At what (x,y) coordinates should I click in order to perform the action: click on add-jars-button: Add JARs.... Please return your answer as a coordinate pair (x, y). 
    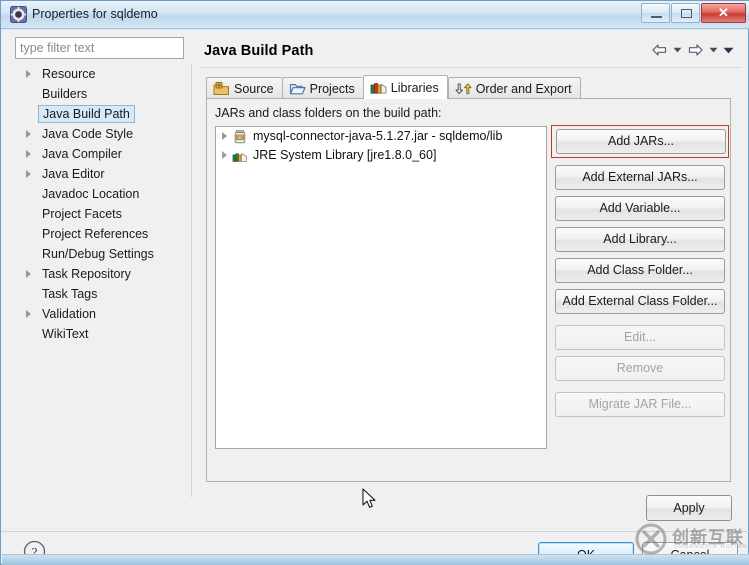
    Looking at the image, I should click on (641, 141).